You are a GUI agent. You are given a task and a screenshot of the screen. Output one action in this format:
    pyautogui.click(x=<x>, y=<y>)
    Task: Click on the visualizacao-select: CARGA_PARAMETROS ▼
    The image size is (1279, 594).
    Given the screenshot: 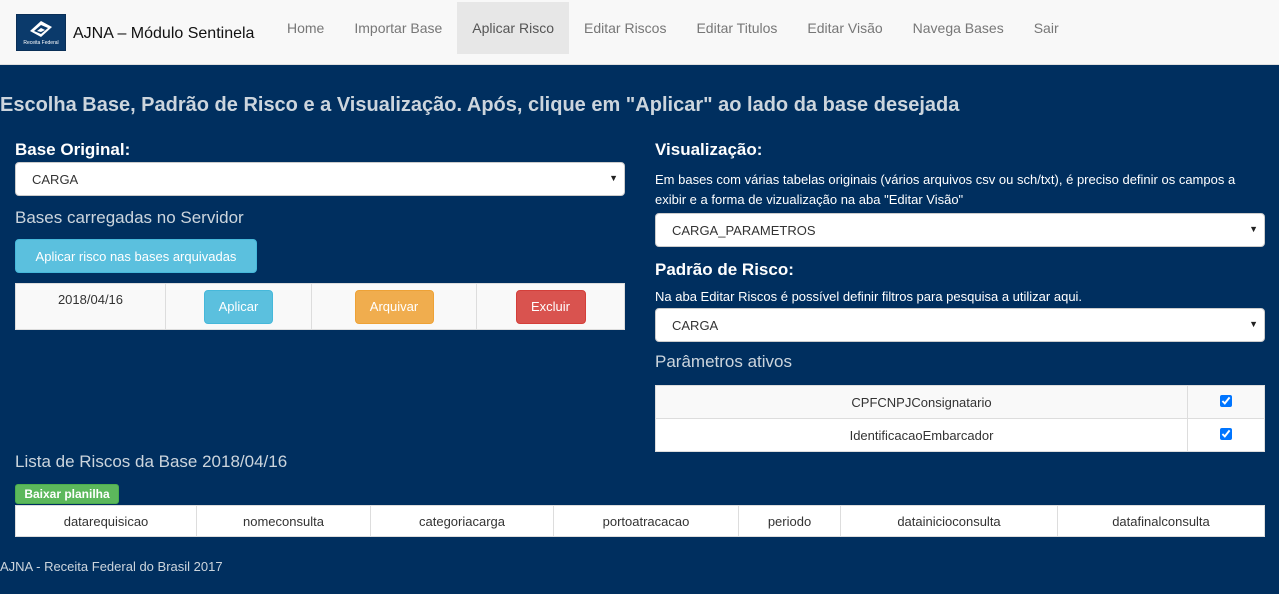 What is the action you would take?
    pyautogui.click(x=960, y=230)
    